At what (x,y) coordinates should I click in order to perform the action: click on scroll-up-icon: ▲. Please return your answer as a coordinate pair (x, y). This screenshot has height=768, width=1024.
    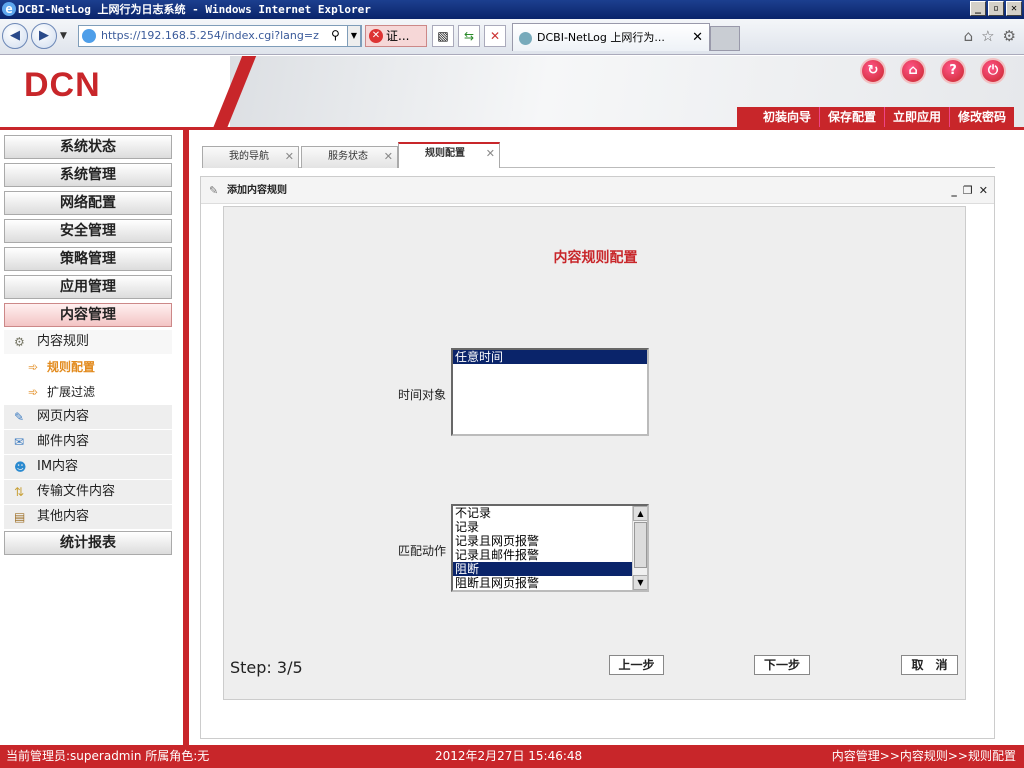
    Looking at the image, I should click on (640, 513).